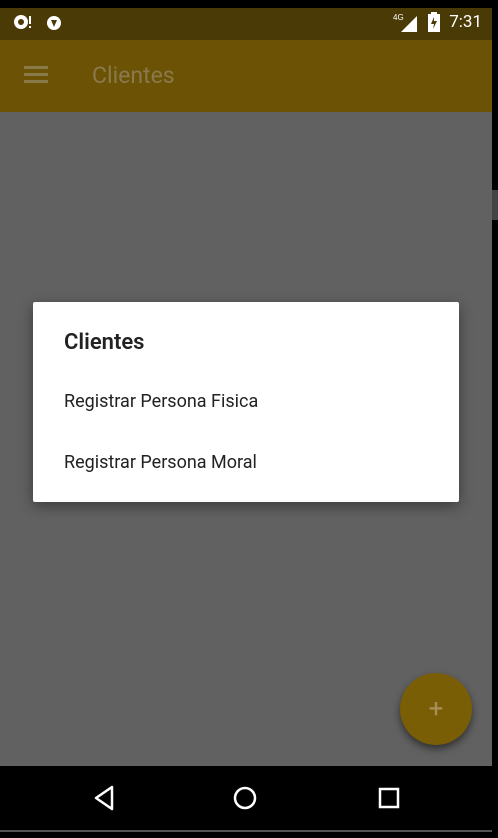  Describe the element at coordinates (133, 75) in the screenshot. I see `app-title: Clientes` at that location.